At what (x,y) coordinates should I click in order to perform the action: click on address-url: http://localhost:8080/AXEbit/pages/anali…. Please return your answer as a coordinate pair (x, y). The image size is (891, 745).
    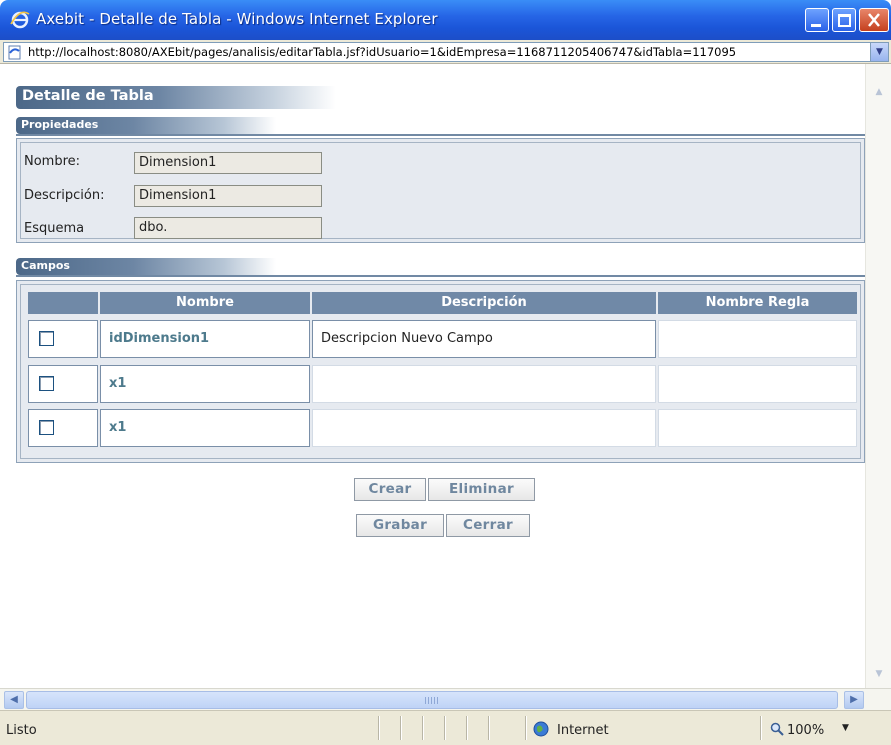
    Looking at the image, I should click on (449, 52).